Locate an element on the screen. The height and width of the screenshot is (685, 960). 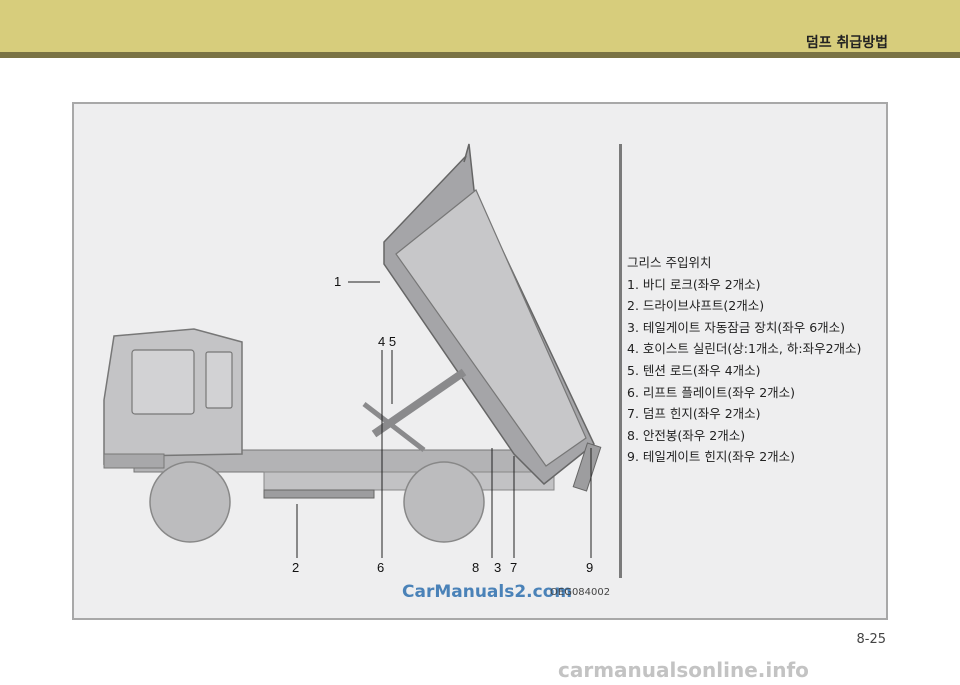
legend-item: 6. 리프트 플레이트(좌우 2개소) is located at coordinates (711, 392).